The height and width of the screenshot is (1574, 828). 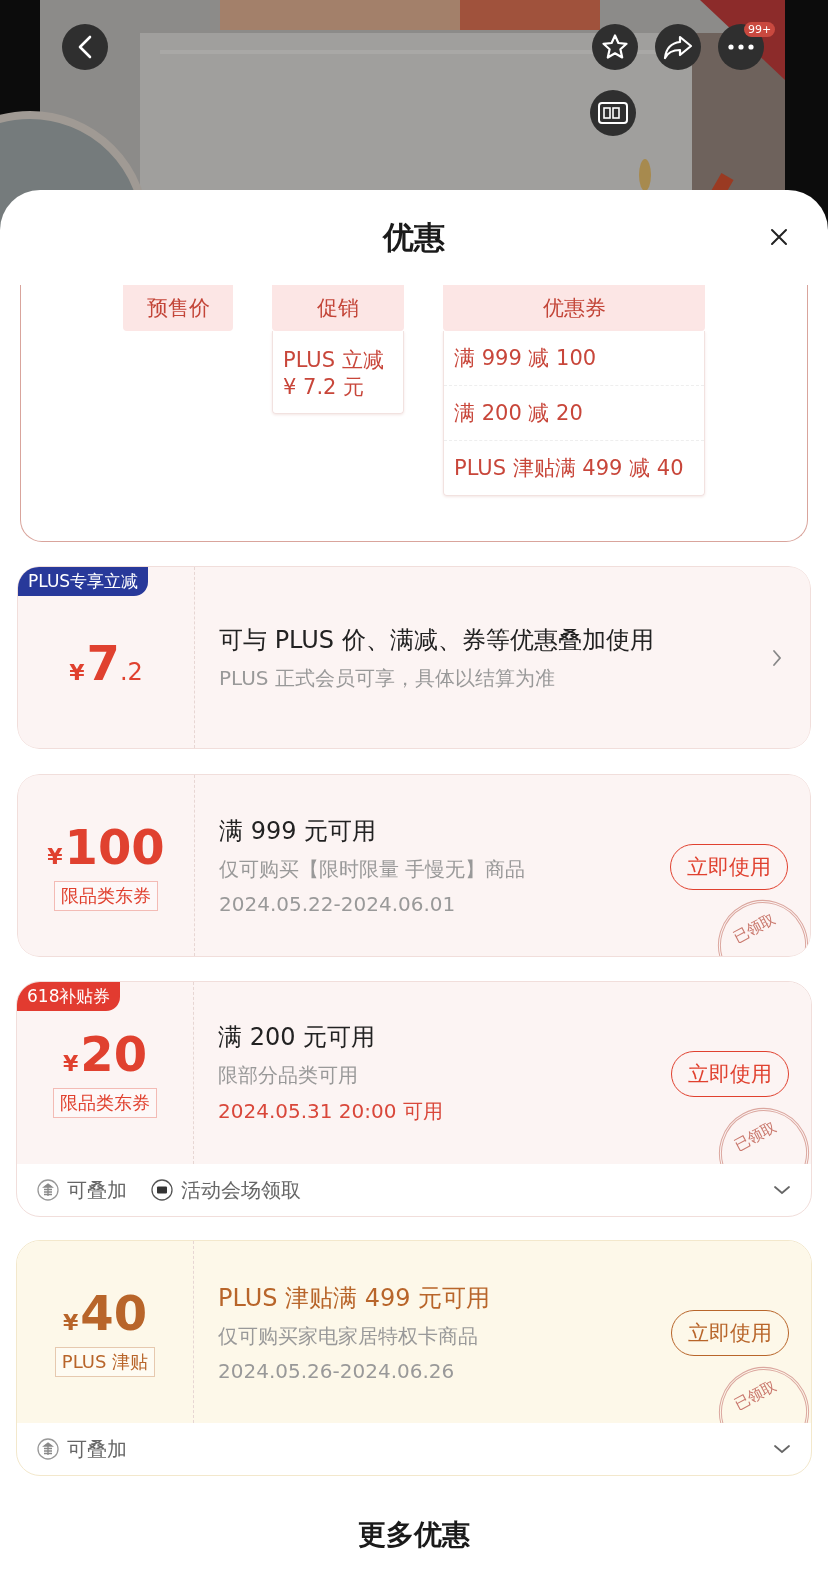 What do you see at coordinates (436, 640) in the screenshot?
I see `coupon-condition: 可与 PLUS 价、满减、券等优惠叠加使用` at bounding box center [436, 640].